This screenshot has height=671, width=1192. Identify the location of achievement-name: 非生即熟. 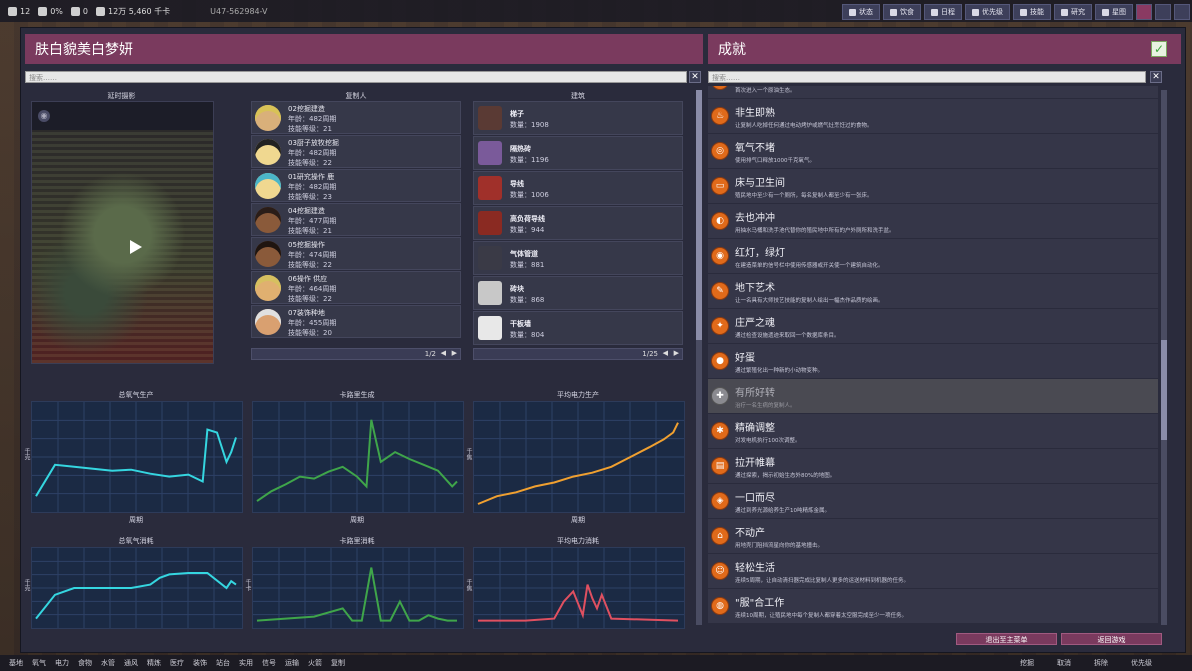
(755, 113).